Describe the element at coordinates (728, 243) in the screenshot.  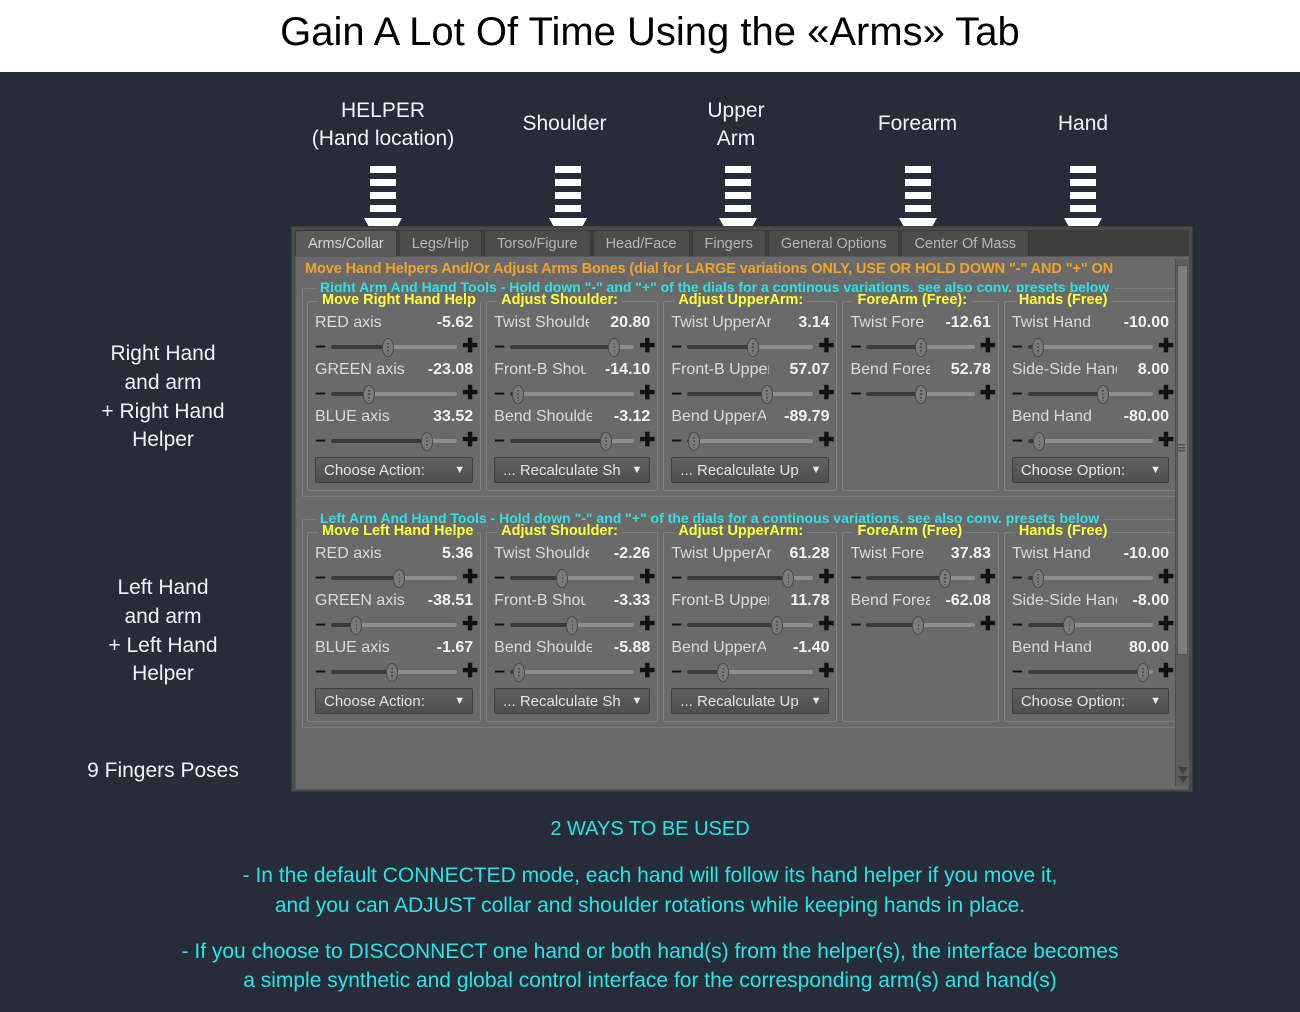
I see `tab-fingers: Fingers` at that location.